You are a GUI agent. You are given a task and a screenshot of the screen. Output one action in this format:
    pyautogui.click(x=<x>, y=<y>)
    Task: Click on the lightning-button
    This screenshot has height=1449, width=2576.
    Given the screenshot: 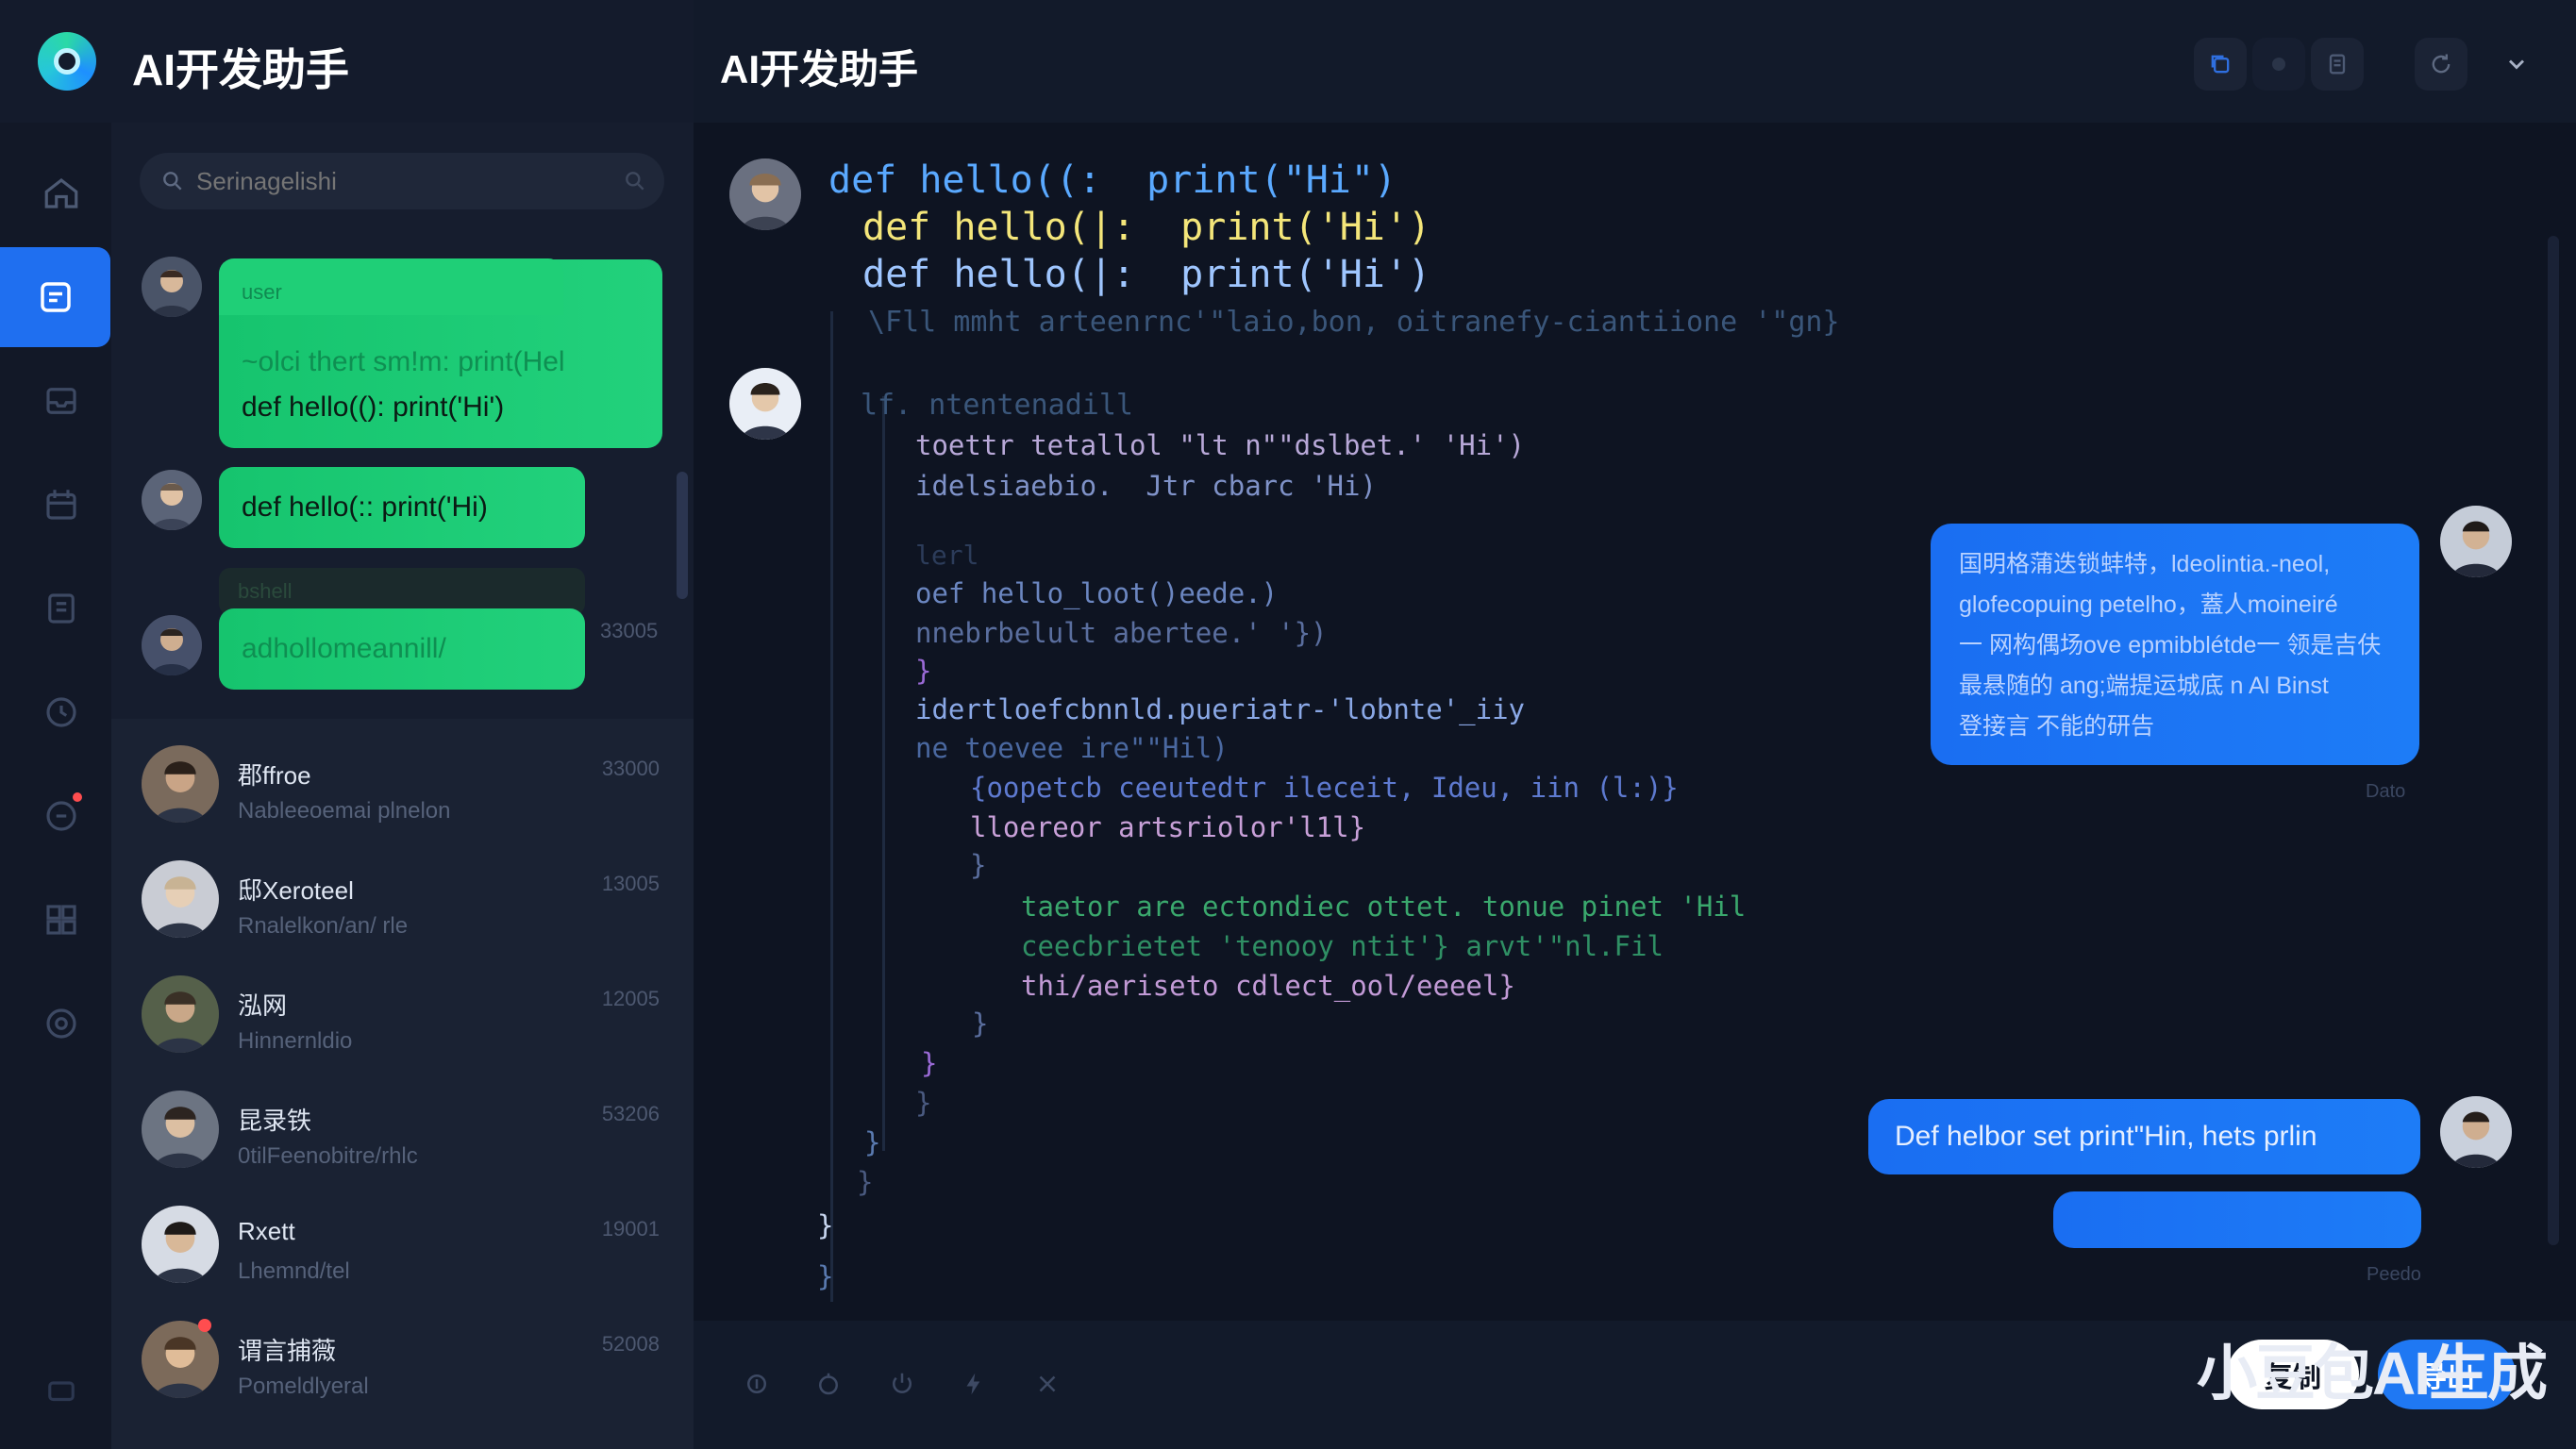 What is the action you would take?
    pyautogui.click(x=973, y=1383)
    